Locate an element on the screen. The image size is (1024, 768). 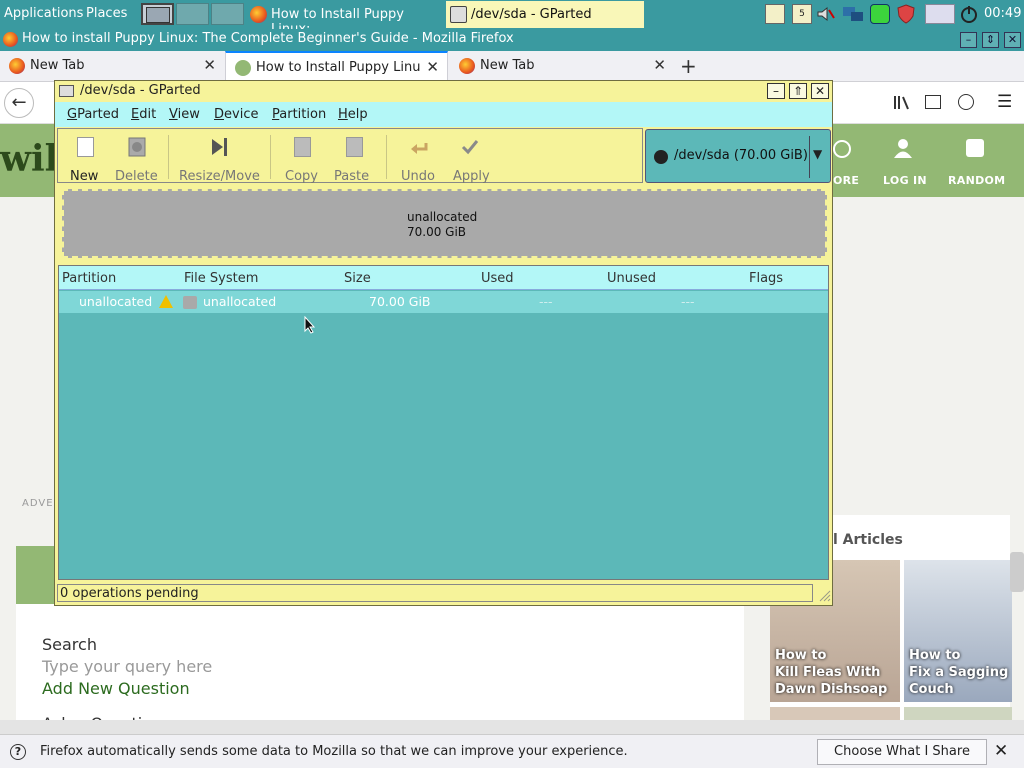
network-icon is located at coordinates (852, 14).